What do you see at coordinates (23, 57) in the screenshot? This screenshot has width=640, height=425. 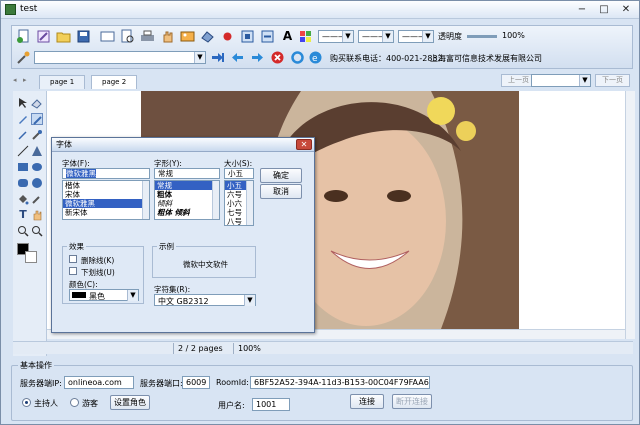 I see `tools-icon` at bounding box center [23, 57].